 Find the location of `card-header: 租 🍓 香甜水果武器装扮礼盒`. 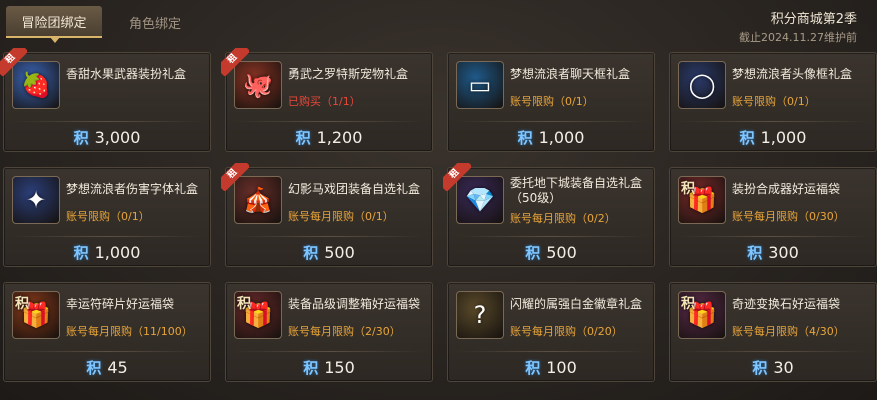

card-header: 租 🍓 香甜水果武器装扮礼盒 is located at coordinates (105, 84).